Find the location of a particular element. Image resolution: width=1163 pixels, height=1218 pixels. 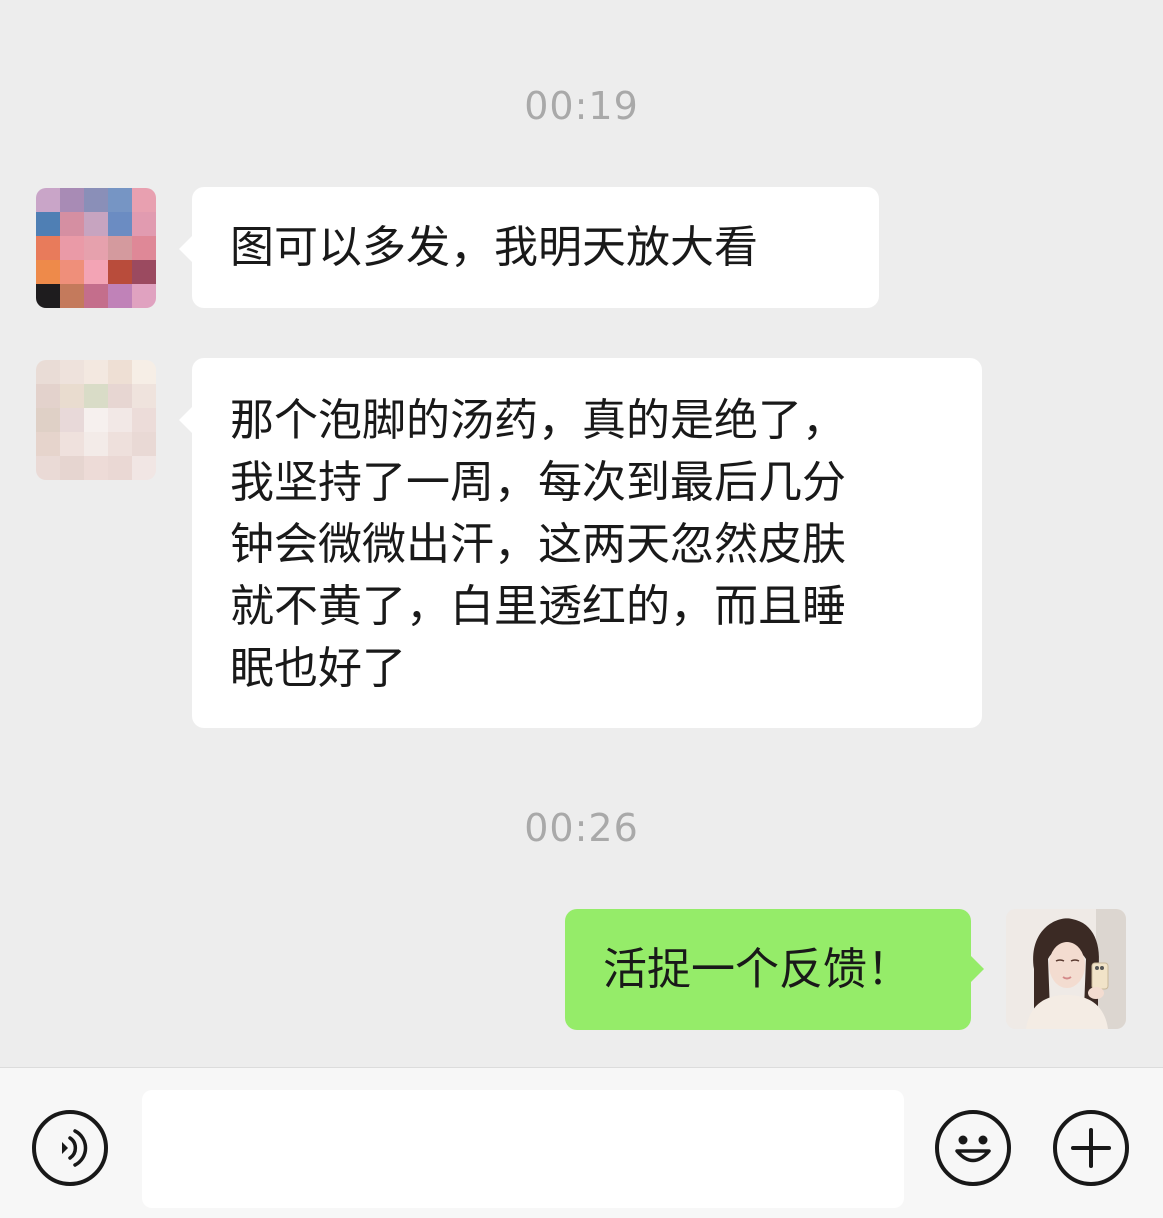

message-line: 眠也好了 is located at coordinates (318, 668).